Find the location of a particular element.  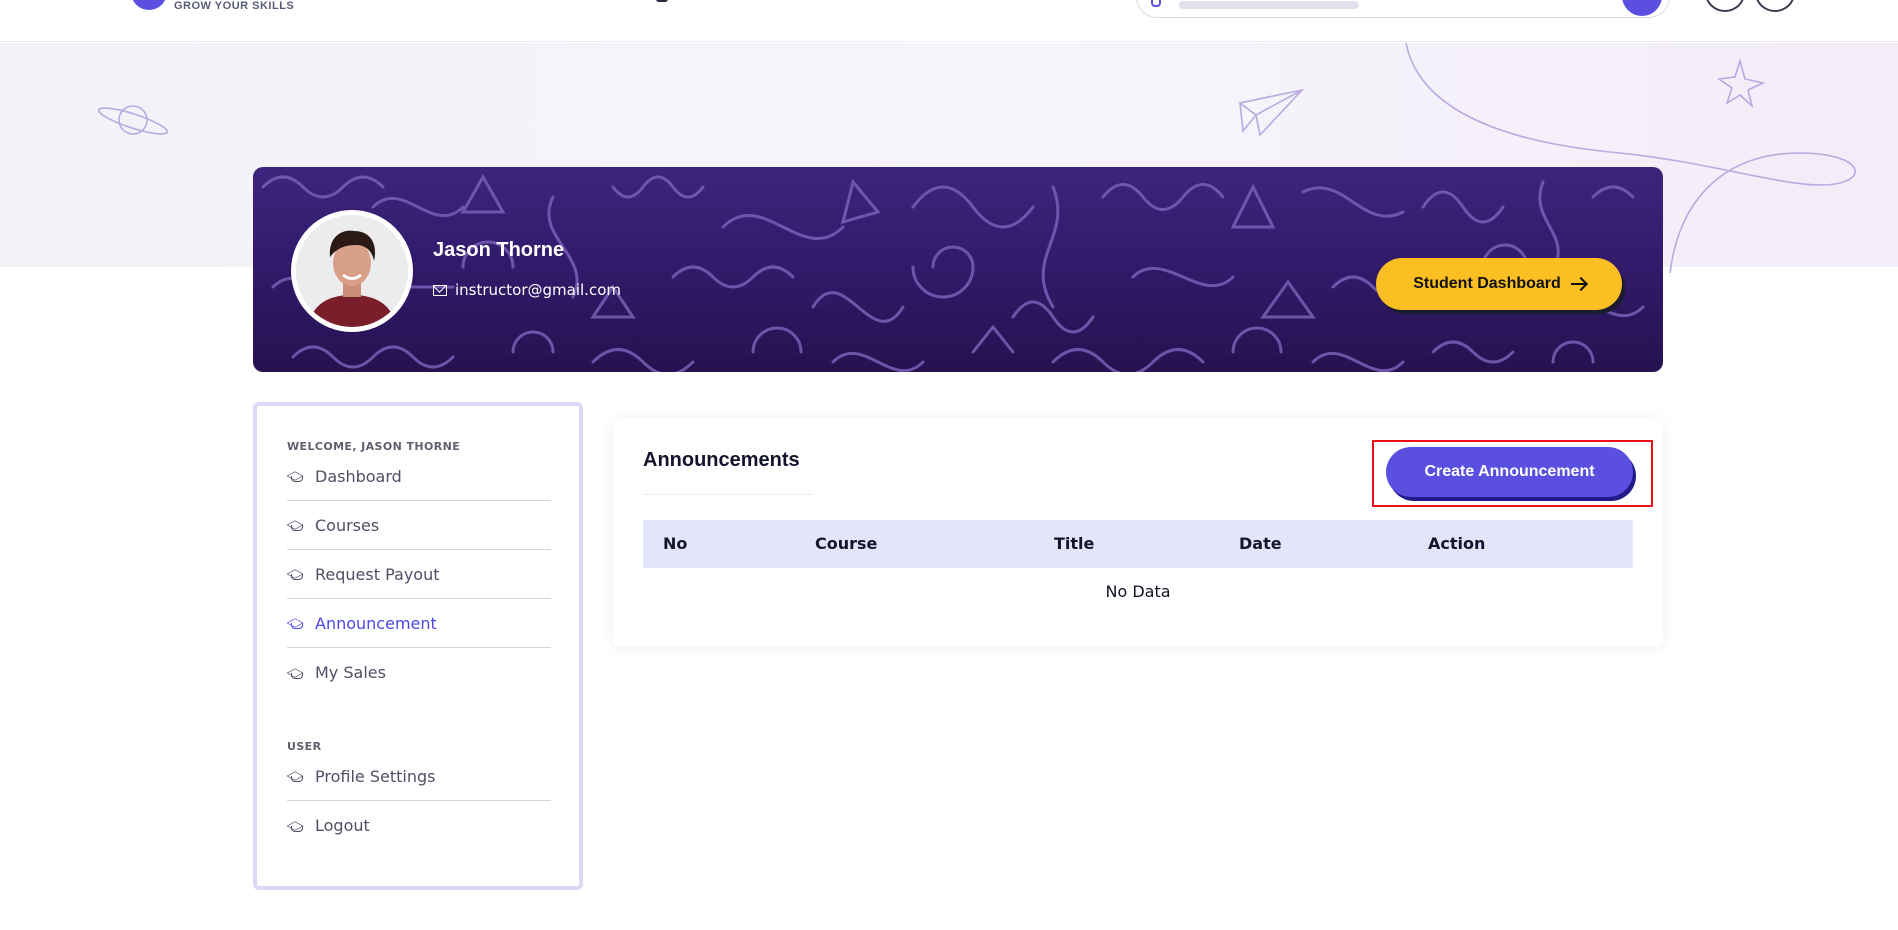

sidebar-item-request-payout: Request Payout is located at coordinates (419, 574).